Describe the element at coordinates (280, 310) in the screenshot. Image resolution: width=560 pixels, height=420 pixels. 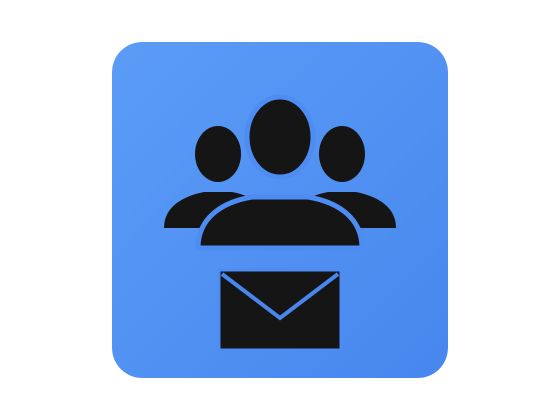
I see `envelope-icon` at that location.